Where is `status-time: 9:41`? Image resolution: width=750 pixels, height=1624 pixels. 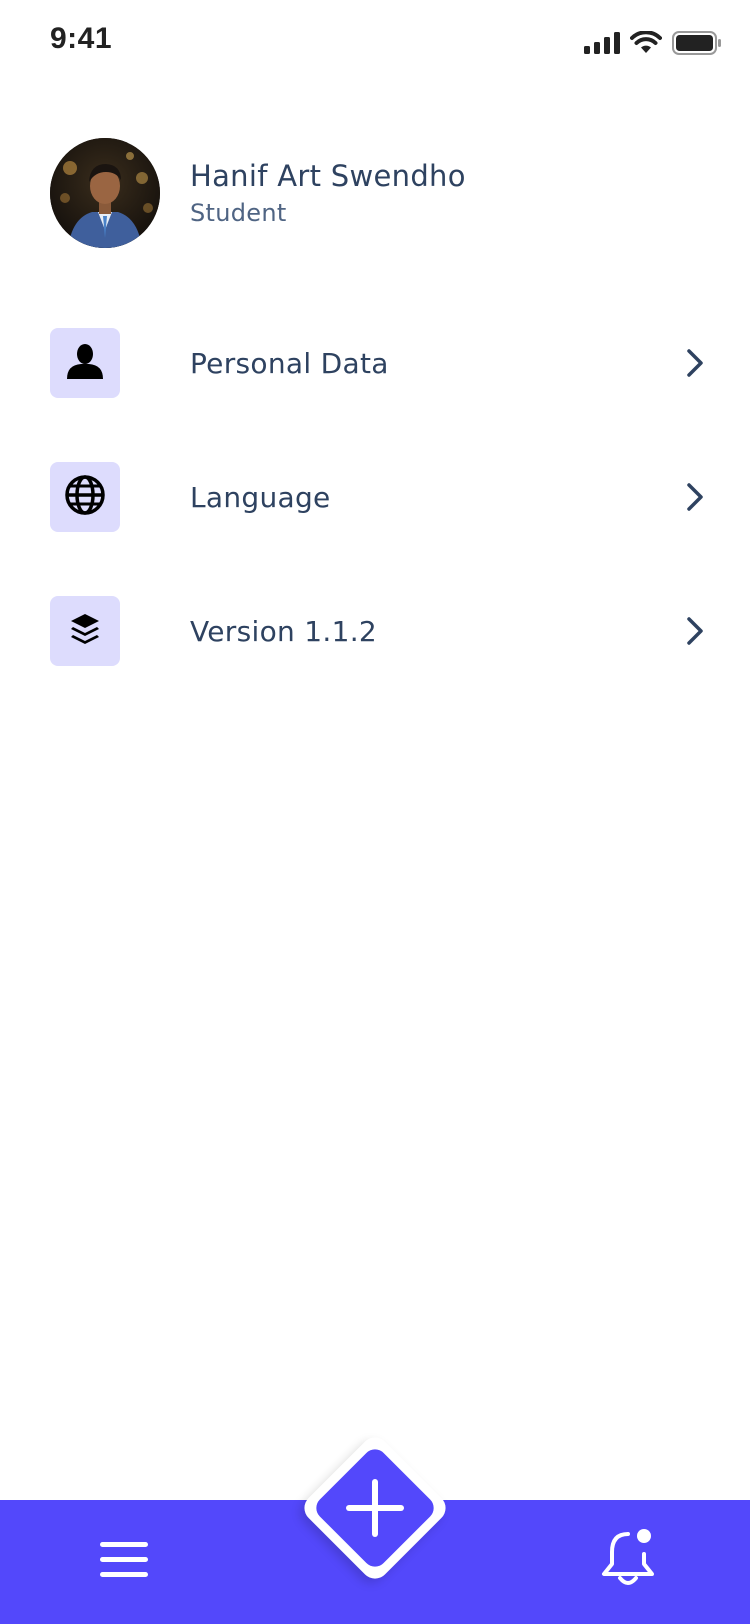 status-time: 9:41 is located at coordinates (81, 38).